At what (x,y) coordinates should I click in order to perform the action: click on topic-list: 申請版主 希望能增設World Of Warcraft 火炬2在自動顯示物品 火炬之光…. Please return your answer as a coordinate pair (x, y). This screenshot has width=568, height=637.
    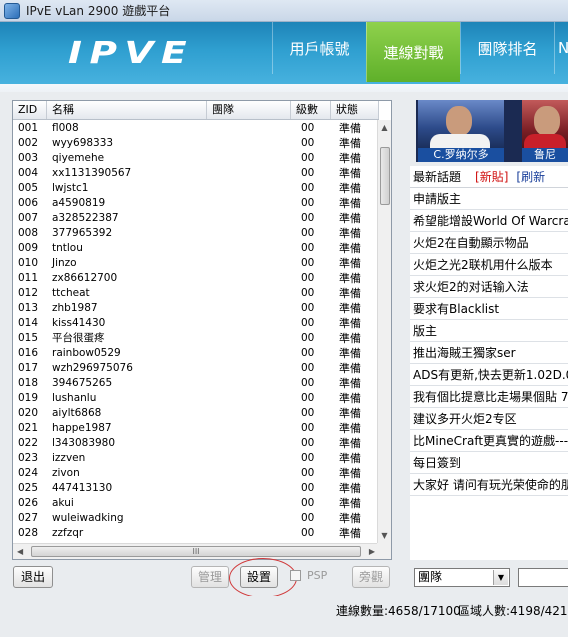
    Looking at the image, I should click on (489, 342).